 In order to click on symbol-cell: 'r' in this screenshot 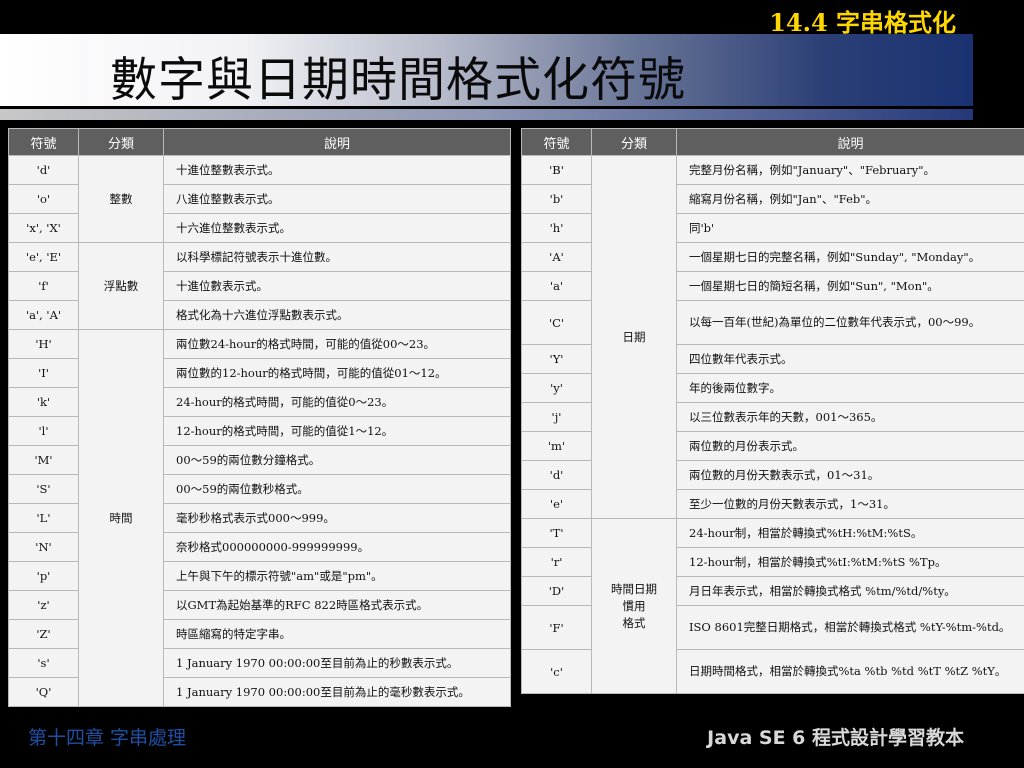, I will do `click(556, 562)`.